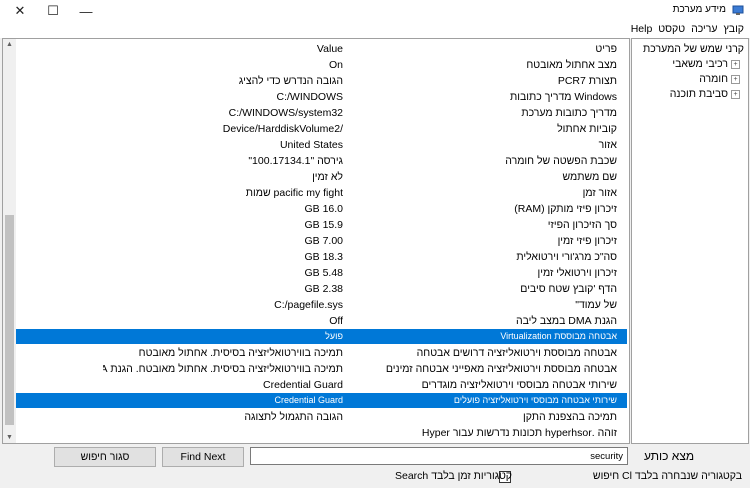  Describe the element at coordinates (519, 433) in the screenshot. I see `row-item: זוהה .hyperhsor תכונות נדרשות עבור Hyper` at that location.